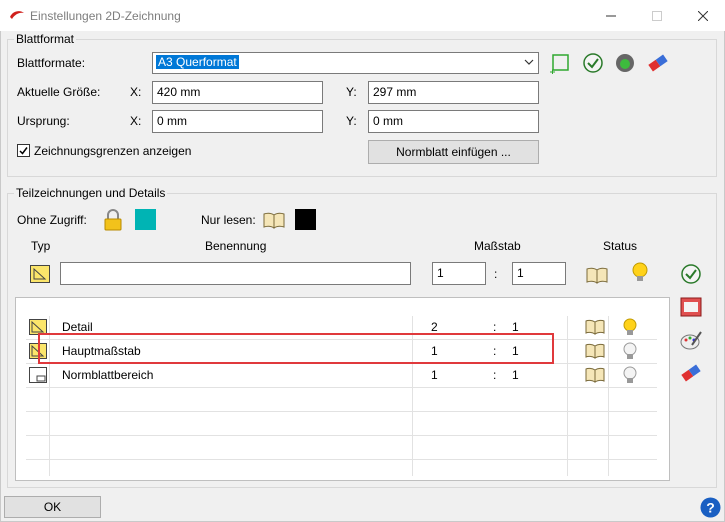  I want to click on blattformate-combobox: A3 Querformat, so click(345, 63).